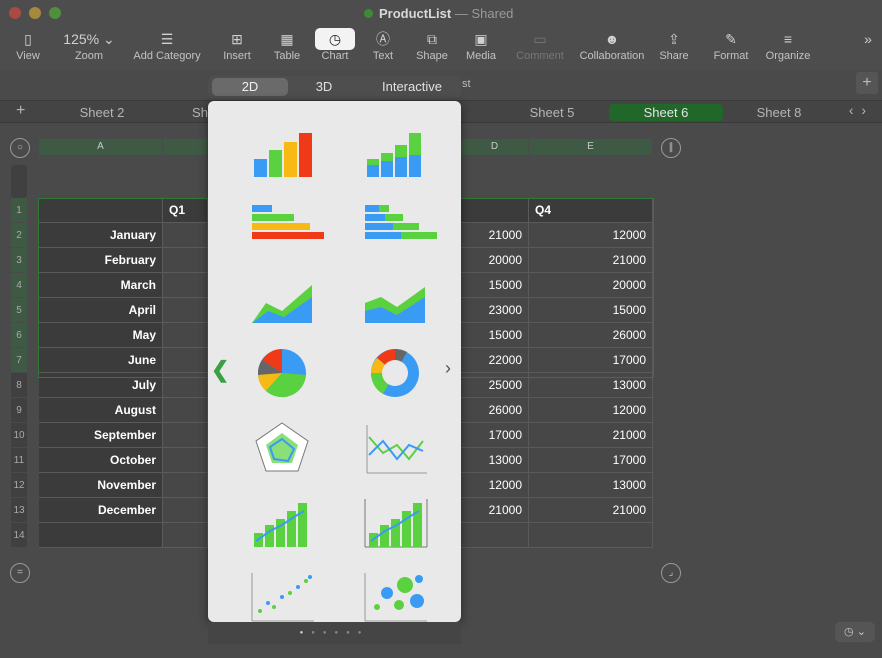 The height and width of the screenshot is (658, 882). I want to click on q4-value-cell: 26000, so click(591, 335).